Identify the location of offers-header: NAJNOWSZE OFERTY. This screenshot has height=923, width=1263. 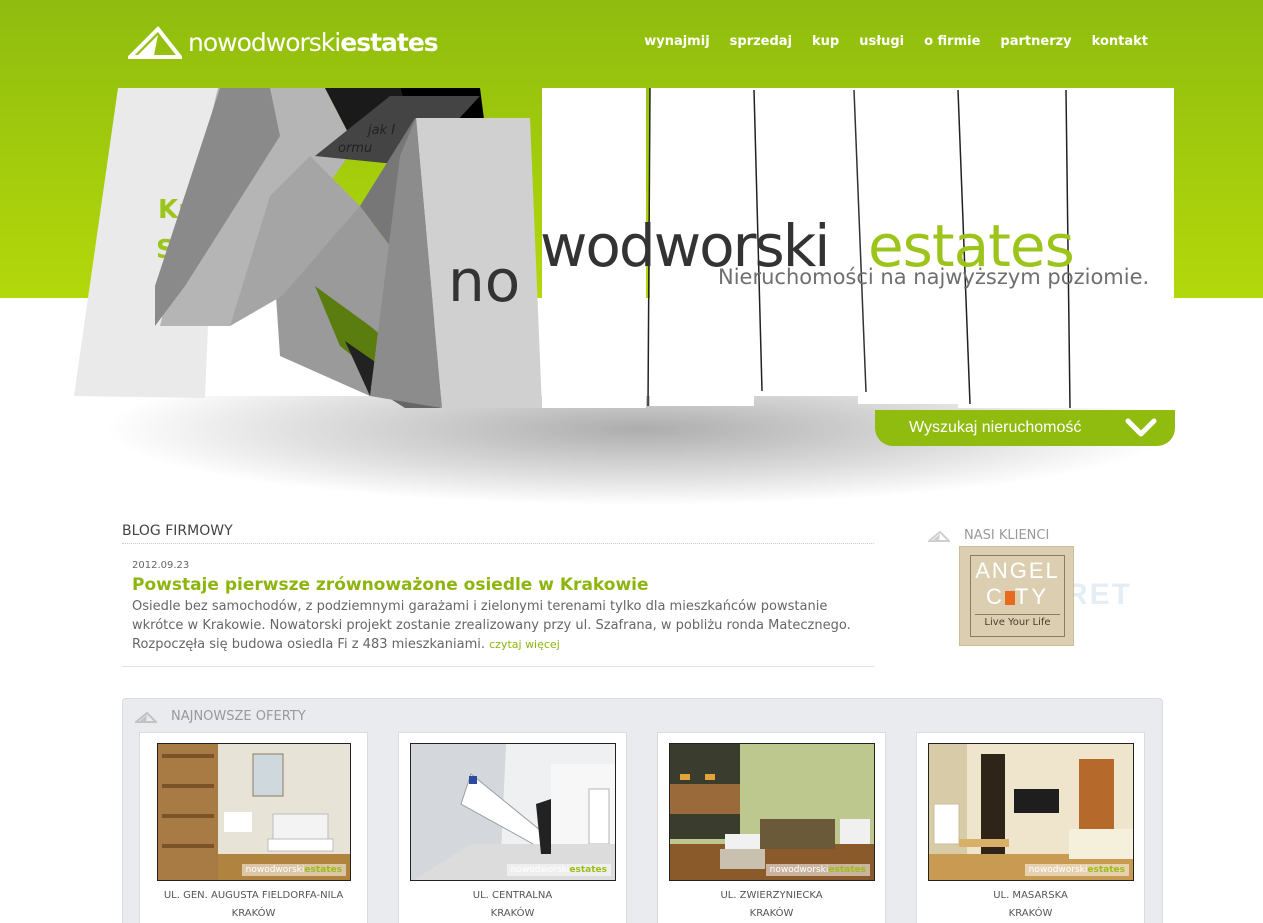
(220, 716).